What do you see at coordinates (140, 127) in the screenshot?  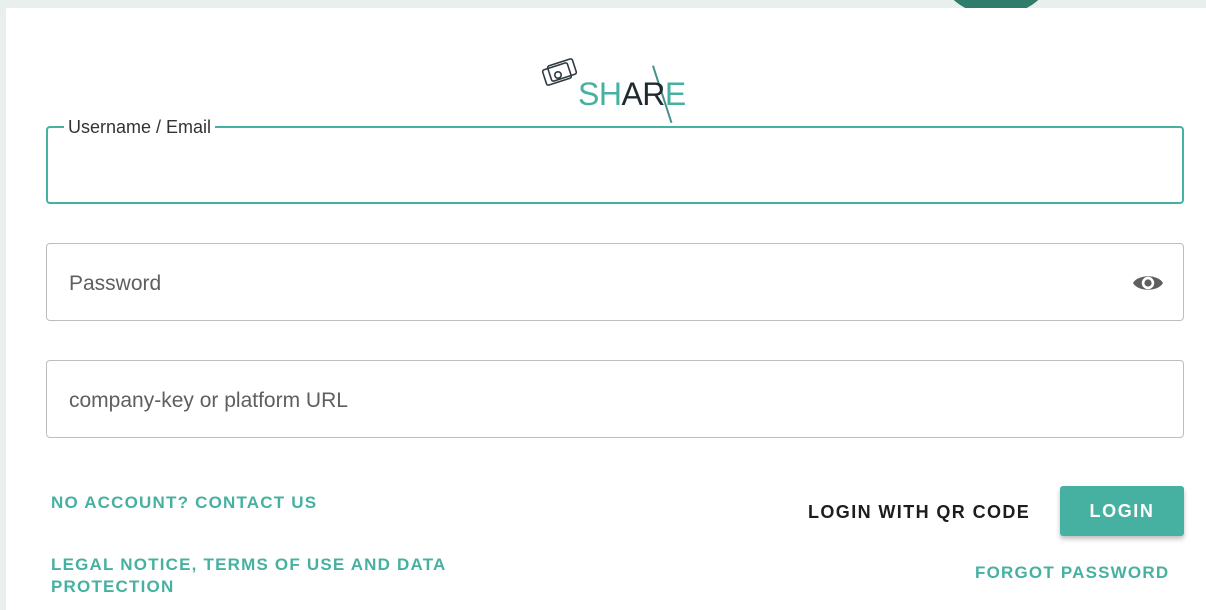 I see `username-email-label: Username / Email` at bounding box center [140, 127].